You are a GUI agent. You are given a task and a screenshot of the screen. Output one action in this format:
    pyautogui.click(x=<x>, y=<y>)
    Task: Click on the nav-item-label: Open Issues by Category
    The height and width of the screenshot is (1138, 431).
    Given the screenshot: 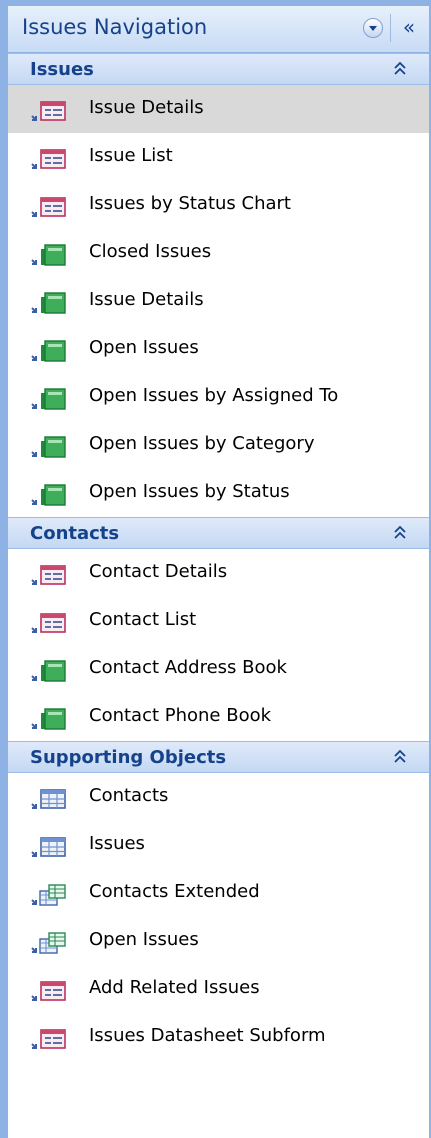 What is the action you would take?
    pyautogui.click(x=202, y=443)
    